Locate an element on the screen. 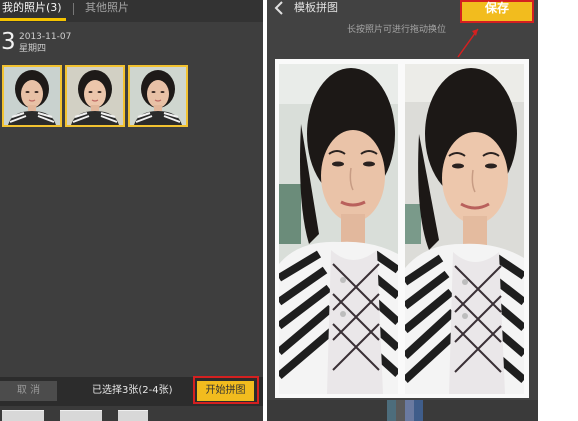 The width and height of the screenshot is (578, 421). save-button: 保存 is located at coordinates (497, 11).